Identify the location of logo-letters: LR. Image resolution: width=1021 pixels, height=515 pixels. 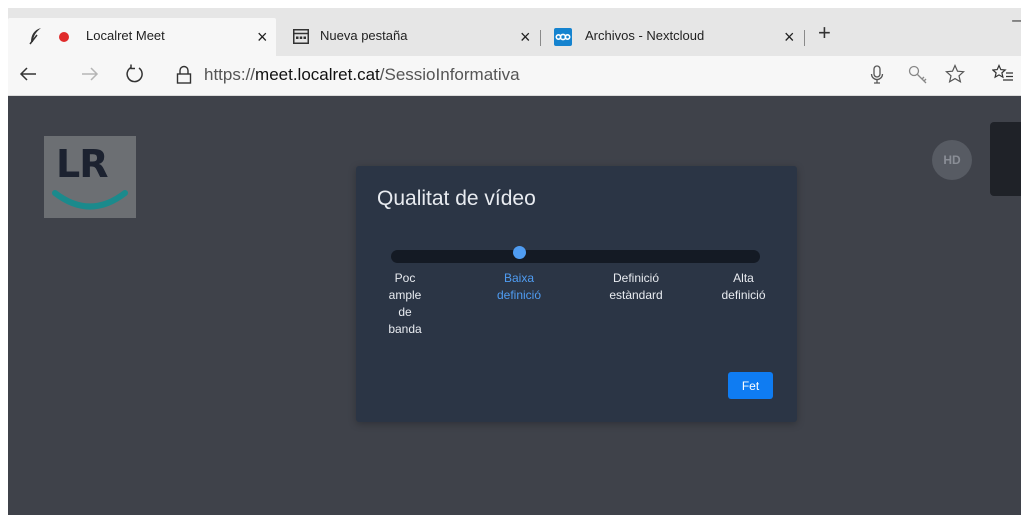
(82, 164).